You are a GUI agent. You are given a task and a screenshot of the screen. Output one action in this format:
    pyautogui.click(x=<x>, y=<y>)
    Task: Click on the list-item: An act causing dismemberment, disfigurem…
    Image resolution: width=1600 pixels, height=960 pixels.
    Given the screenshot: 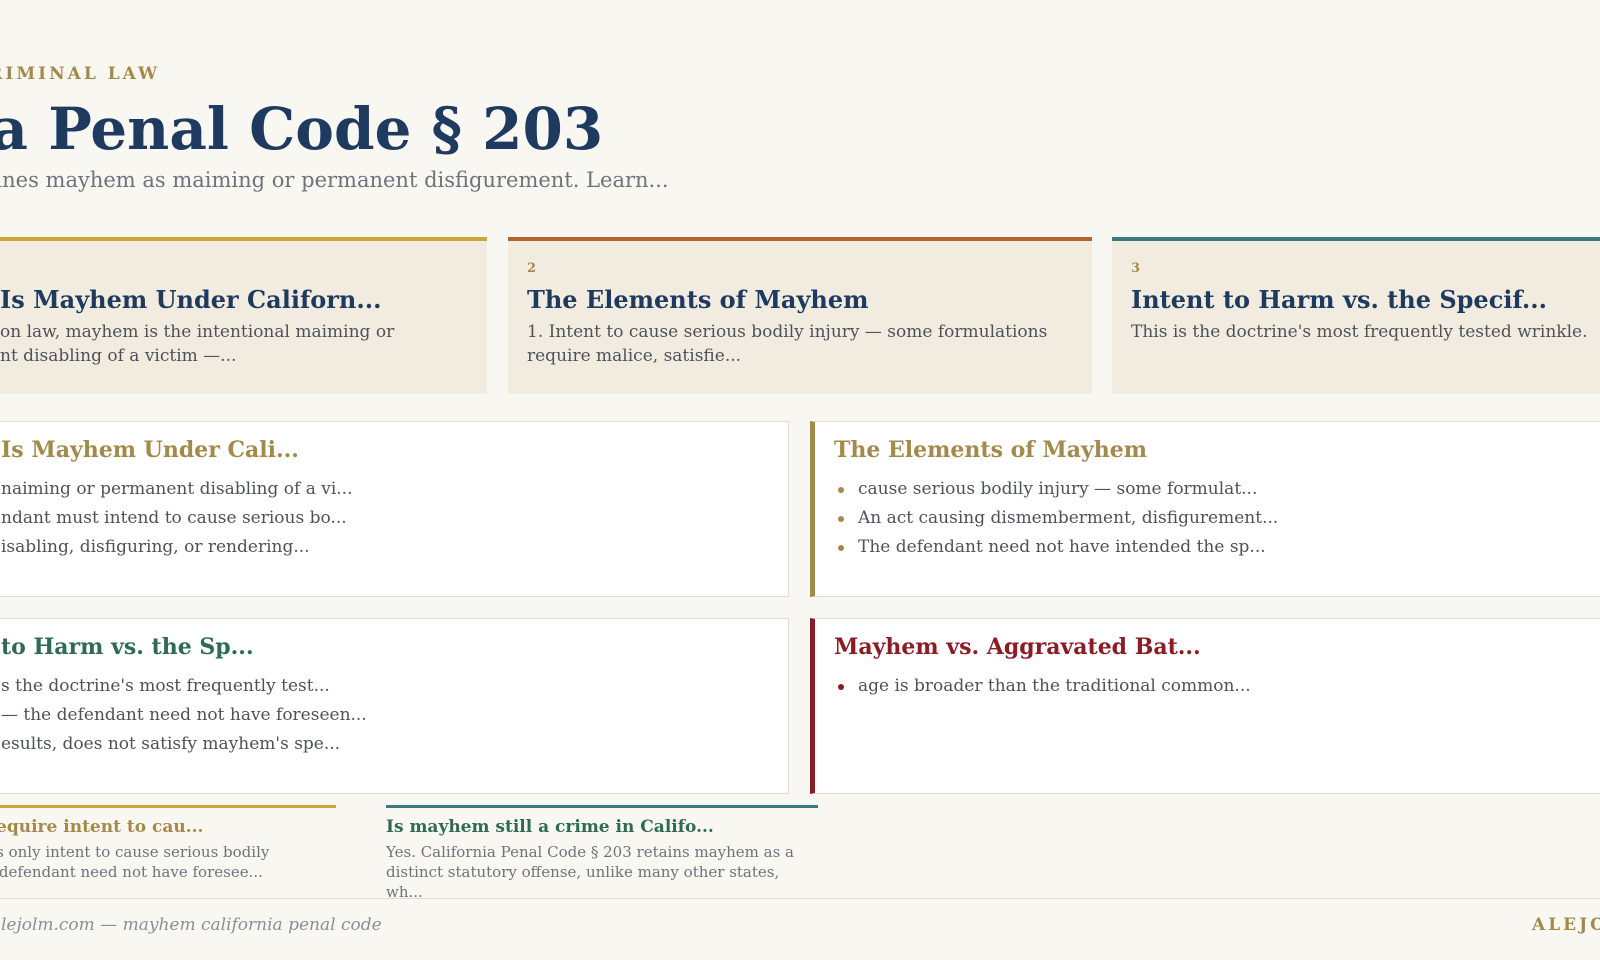 What is the action you would take?
    pyautogui.click(x=1217, y=518)
    